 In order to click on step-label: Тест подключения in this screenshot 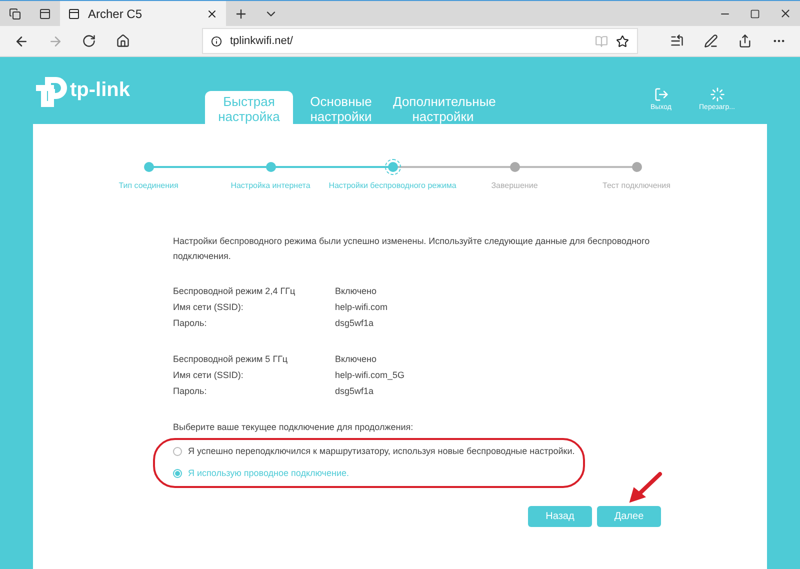, I will do `click(636, 185)`.